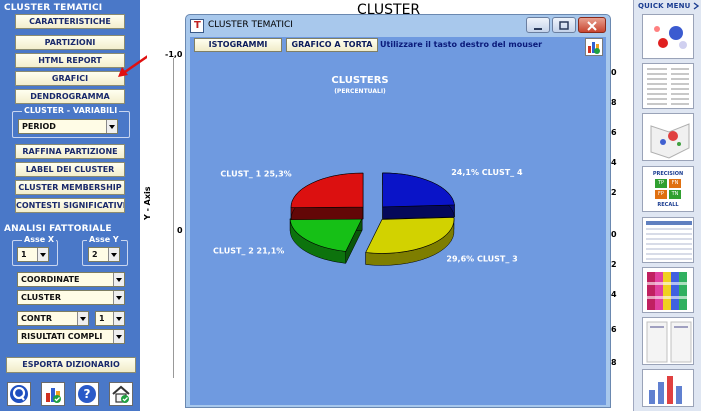 Image resolution: width=701 pixels, height=411 pixels. I want to click on pointer-arrow-icon, so click(133, 65).